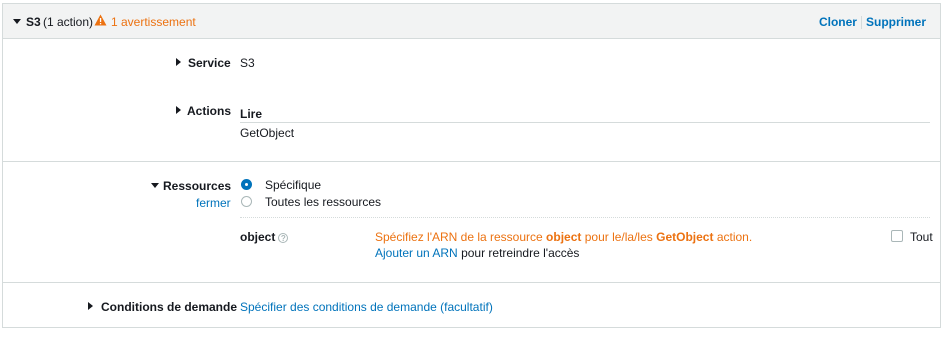 This screenshot has width=945, height=339. Describe the element at coordinates (251, 114) in the screenshot. I see `actions-group-label: Lire` at that location.